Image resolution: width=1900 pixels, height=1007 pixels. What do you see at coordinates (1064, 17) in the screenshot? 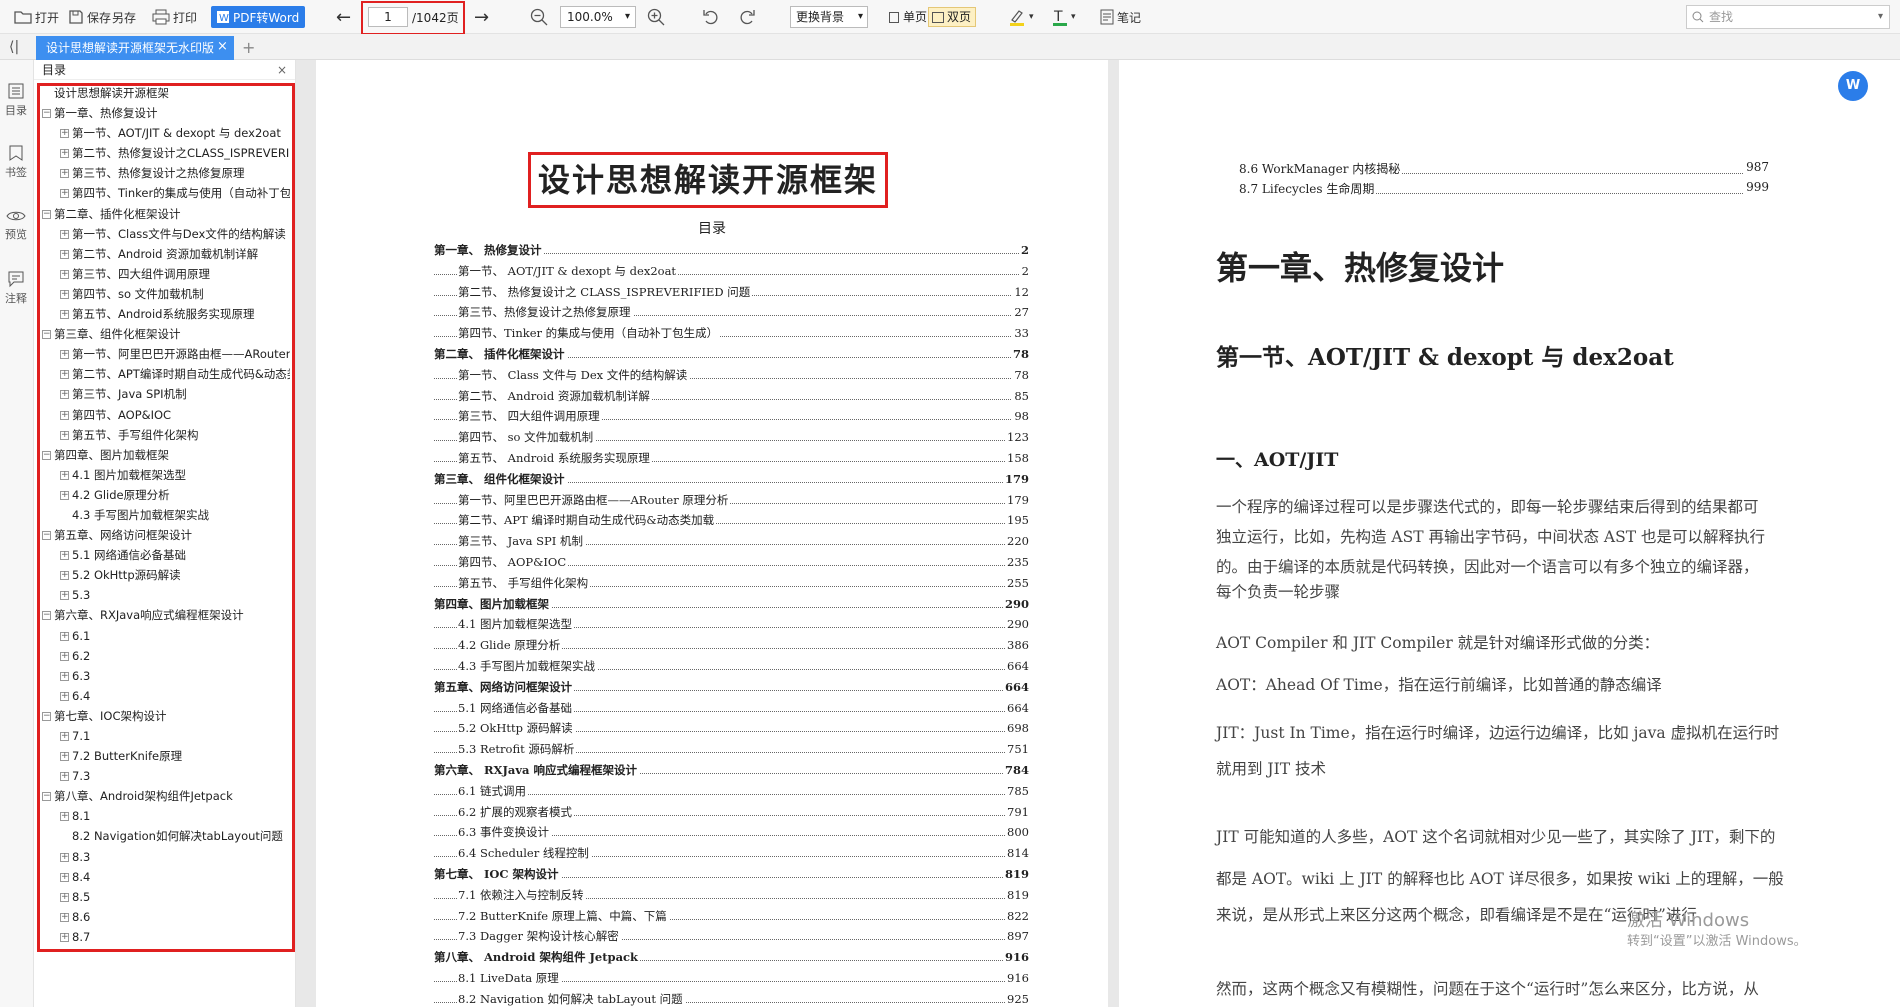
I see `text-color-button: T ▾` at bounding box center [1064, 17].